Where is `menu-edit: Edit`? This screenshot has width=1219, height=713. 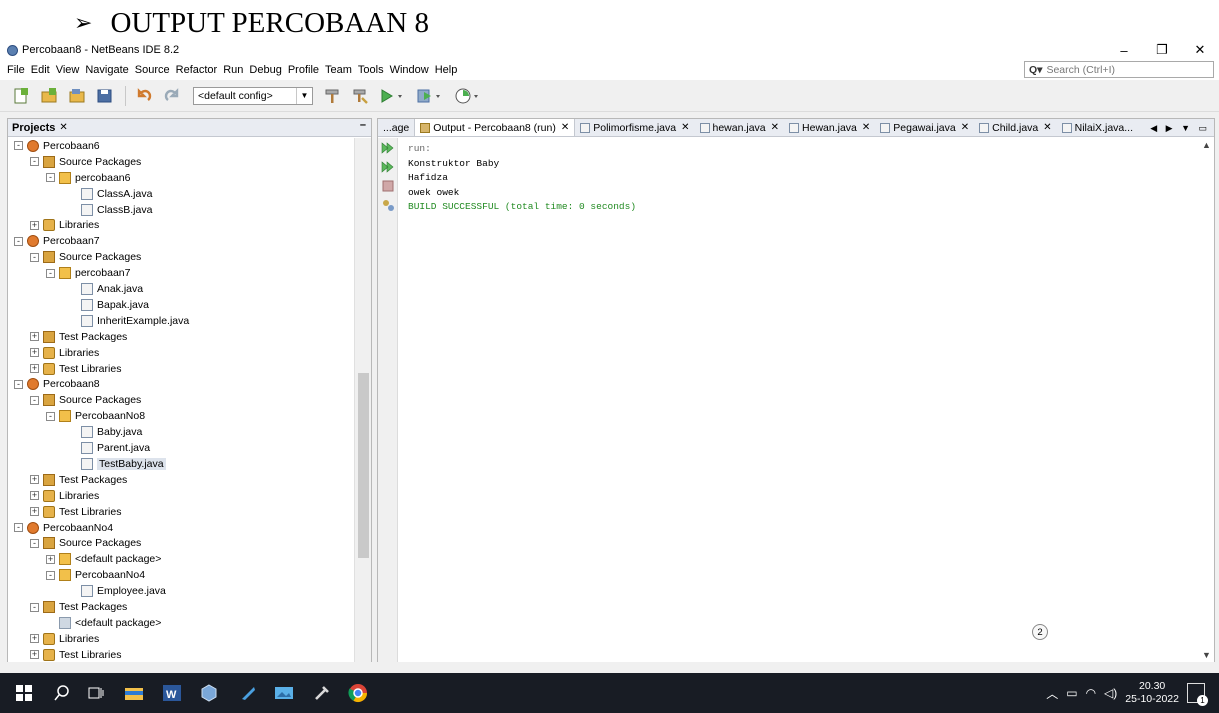
menu-edit: Edit is located at coordinates (40, 70).